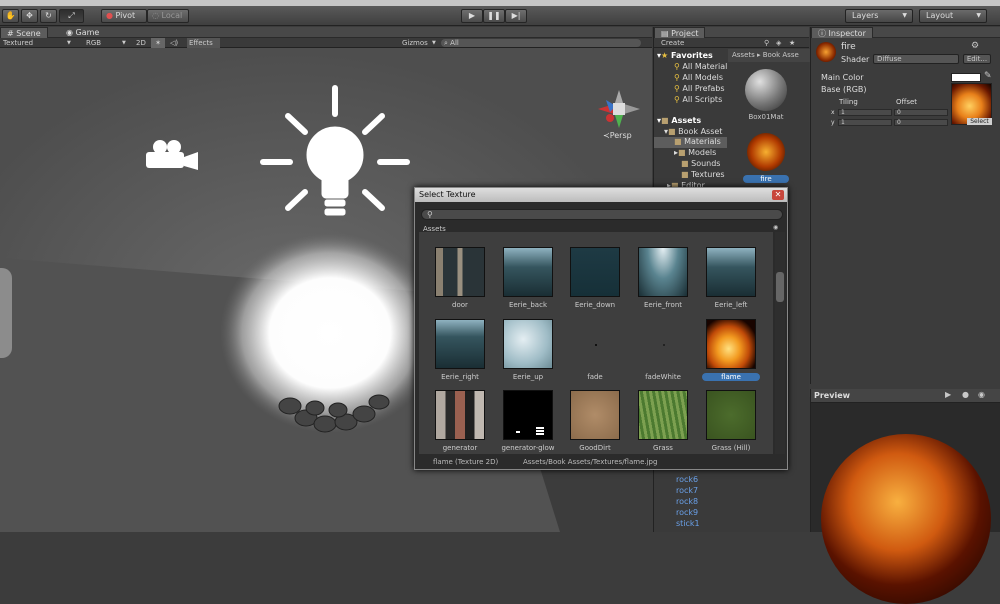 This screenshot has width=1000, height=604. Describe the element at coordinates (528, 421) in the screenshot. I see `texture-item: generator-glow` at that location.